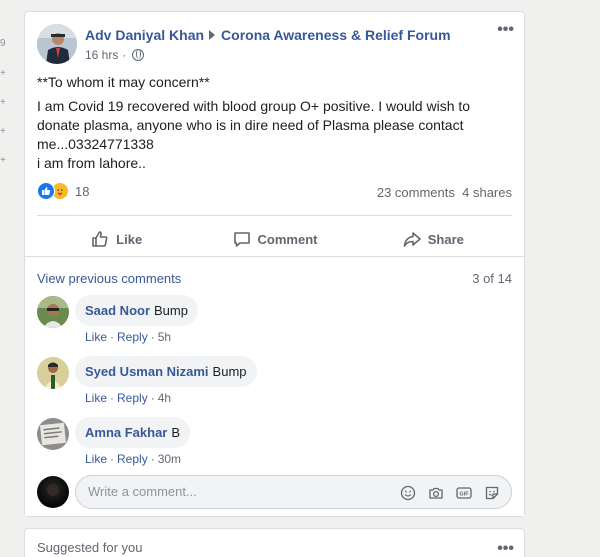 This screenshot has width=600, height=557. What do you see at coordinates (117, 310) in the screenshot?
I see `commenter-name: Saad Noor` at bounding box center [117, 310].